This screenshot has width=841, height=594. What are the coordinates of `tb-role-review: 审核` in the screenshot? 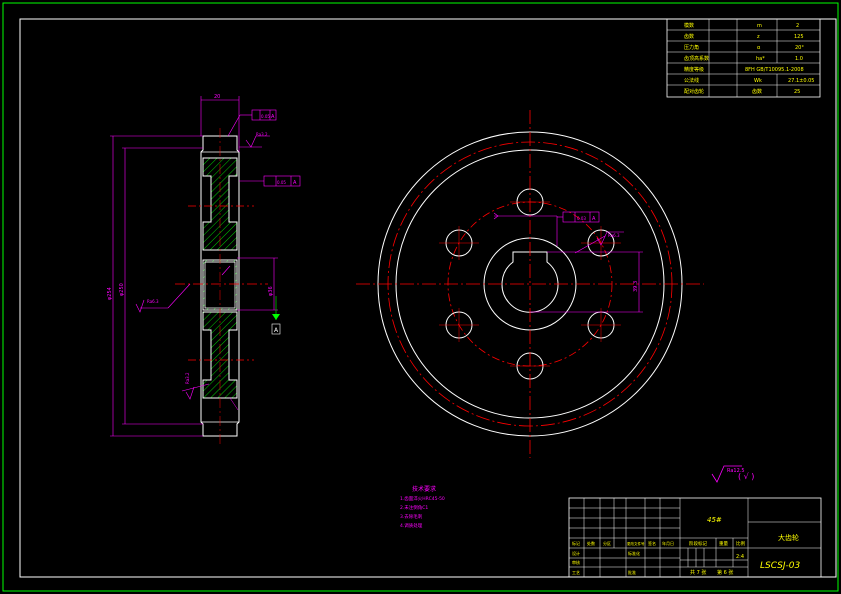 It's located at (576, 562).